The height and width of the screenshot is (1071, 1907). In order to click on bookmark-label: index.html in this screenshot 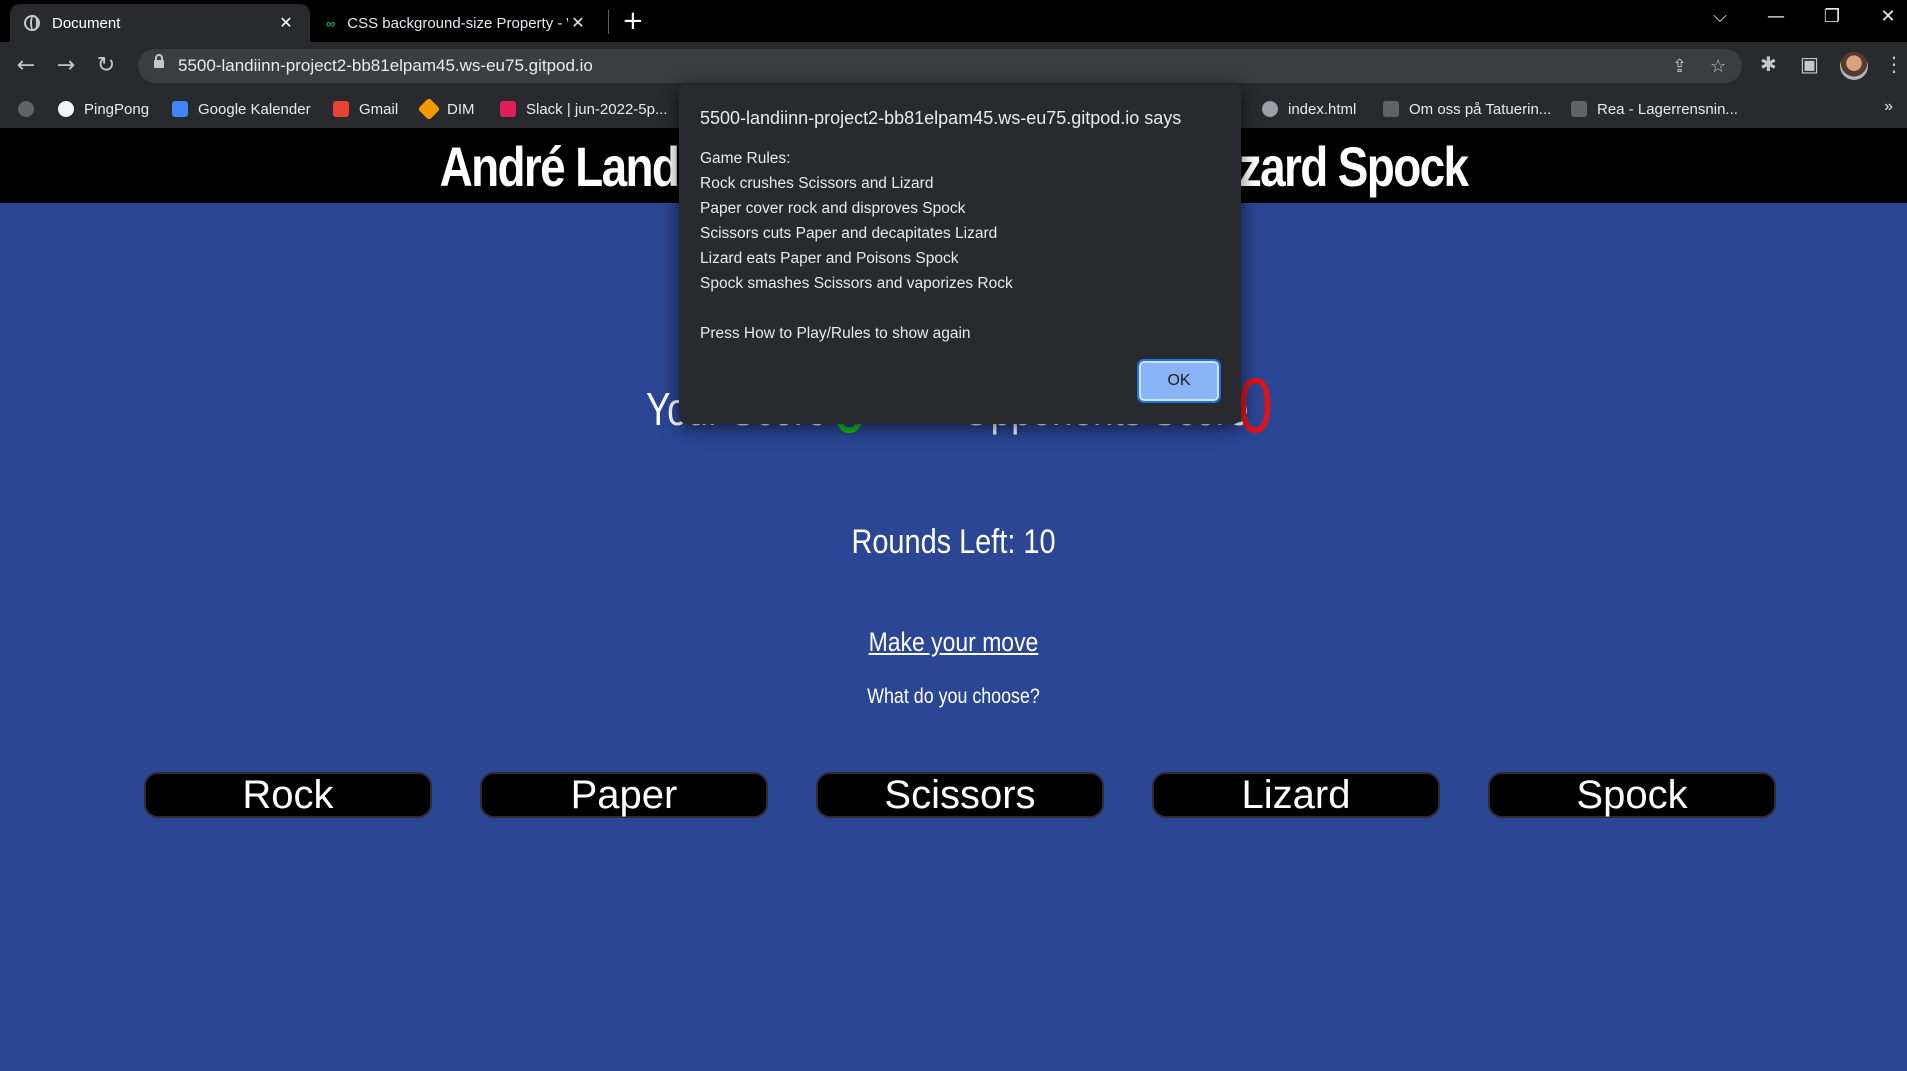, I will do `click(1322, 109)`.